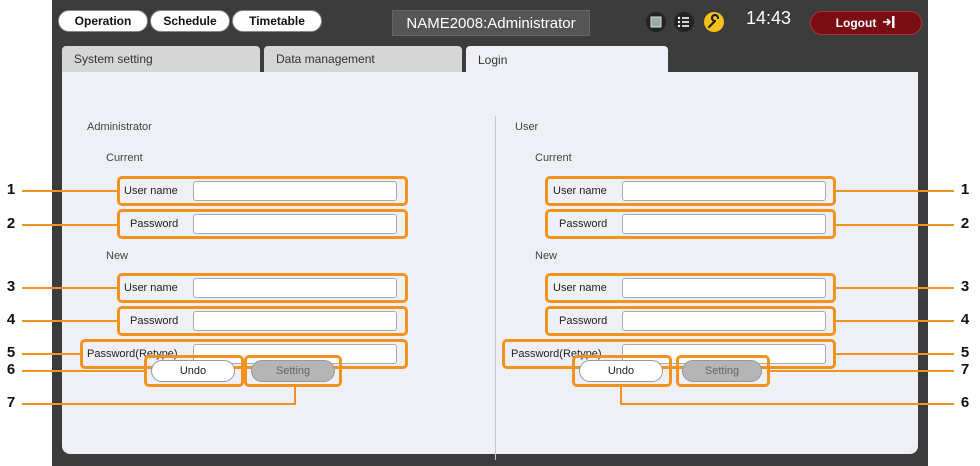 This screenshot has width=980, height=466. I want to click on callout-3-left: 3, so click(11, 286).